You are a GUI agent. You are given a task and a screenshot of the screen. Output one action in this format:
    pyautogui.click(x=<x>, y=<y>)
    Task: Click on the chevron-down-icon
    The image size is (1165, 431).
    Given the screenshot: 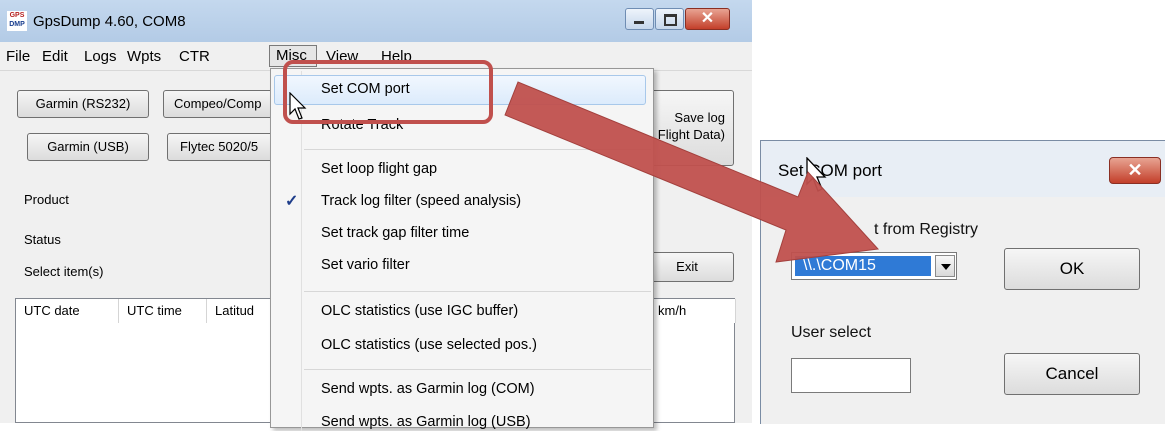 What is the action you would take?
    pyautogui.click(x=945, y=266)
    